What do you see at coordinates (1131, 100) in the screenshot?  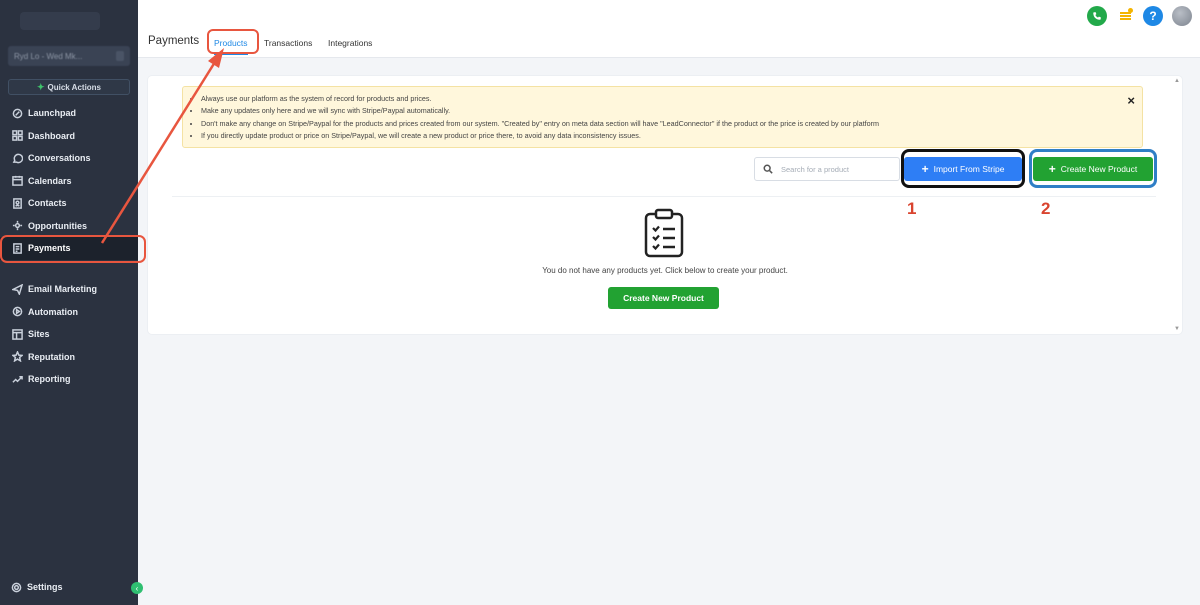 I see `close-icon: ×` at bounding box center [1131, 100].